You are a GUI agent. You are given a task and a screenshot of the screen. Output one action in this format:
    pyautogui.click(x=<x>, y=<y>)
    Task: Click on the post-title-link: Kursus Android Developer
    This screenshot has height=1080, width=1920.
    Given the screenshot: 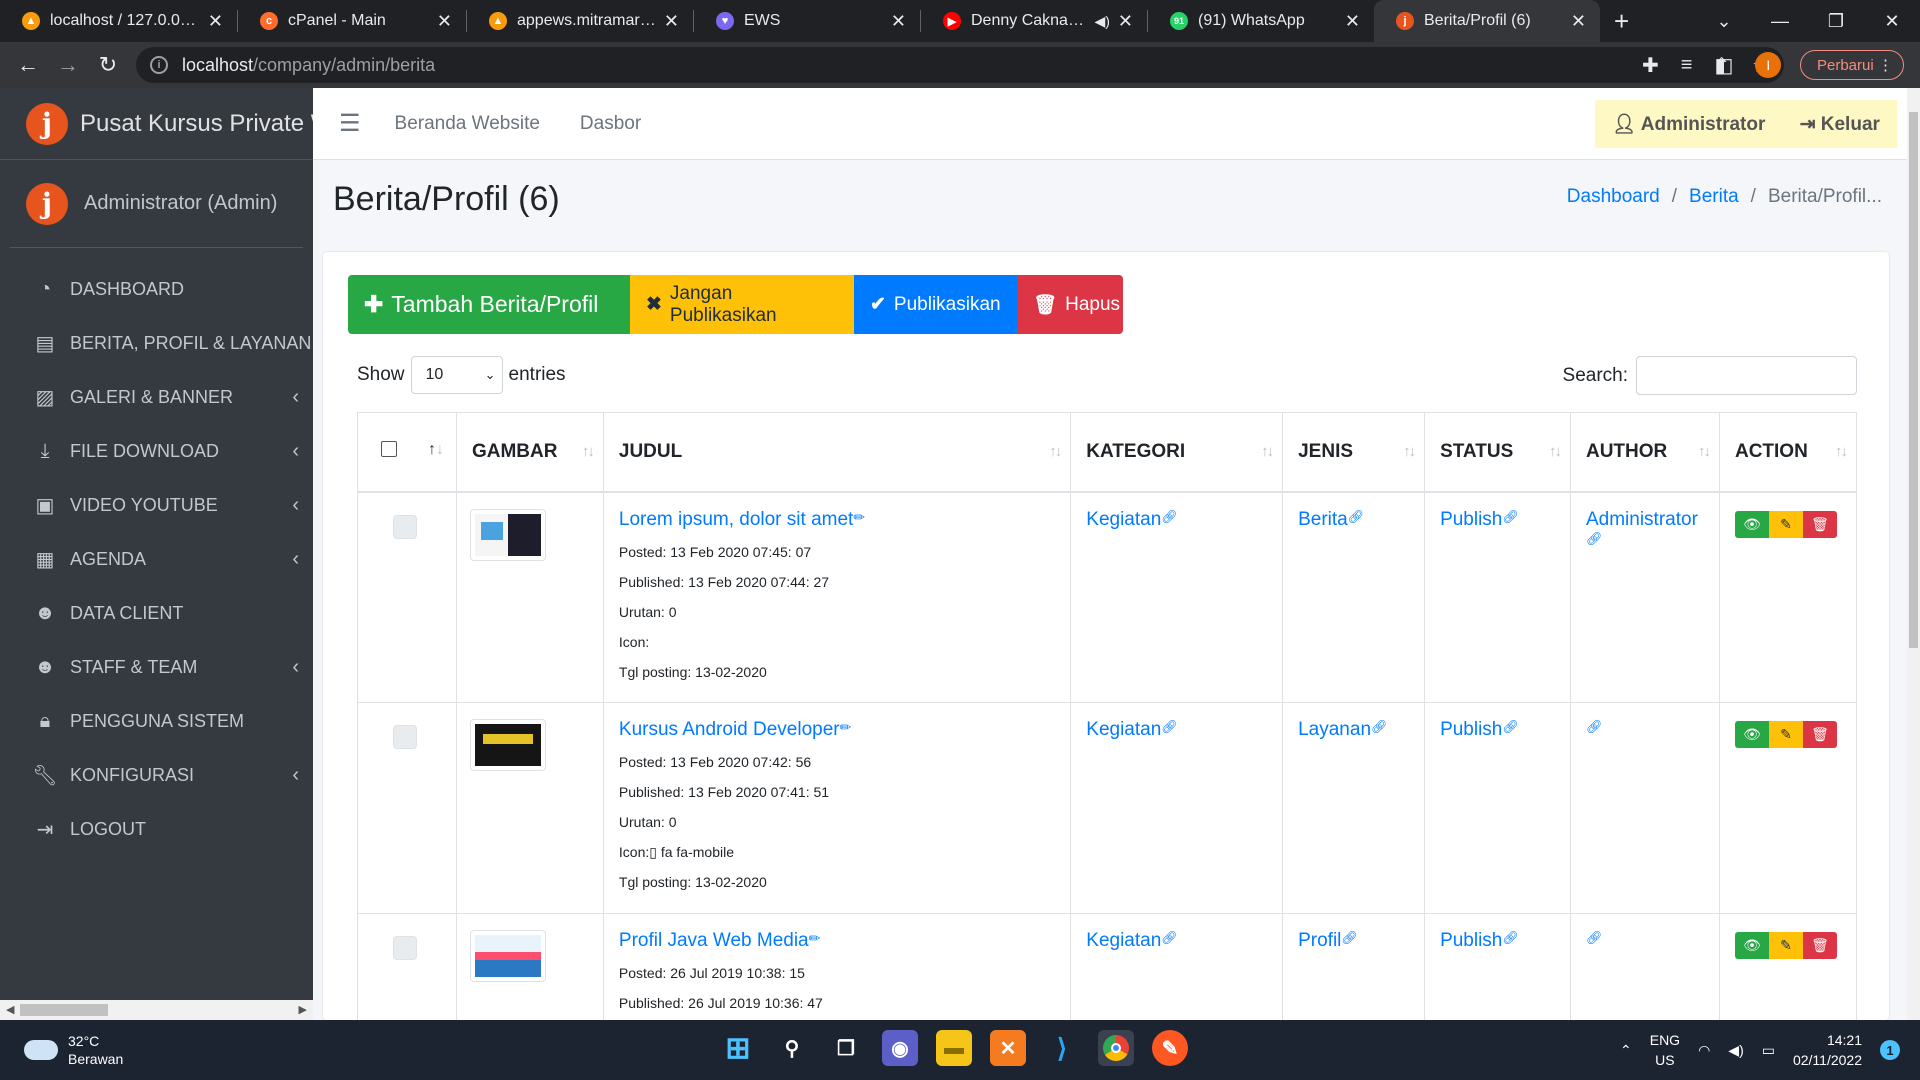 What is the action you would take?
    pyautogui.click(x=729, y=729)
    